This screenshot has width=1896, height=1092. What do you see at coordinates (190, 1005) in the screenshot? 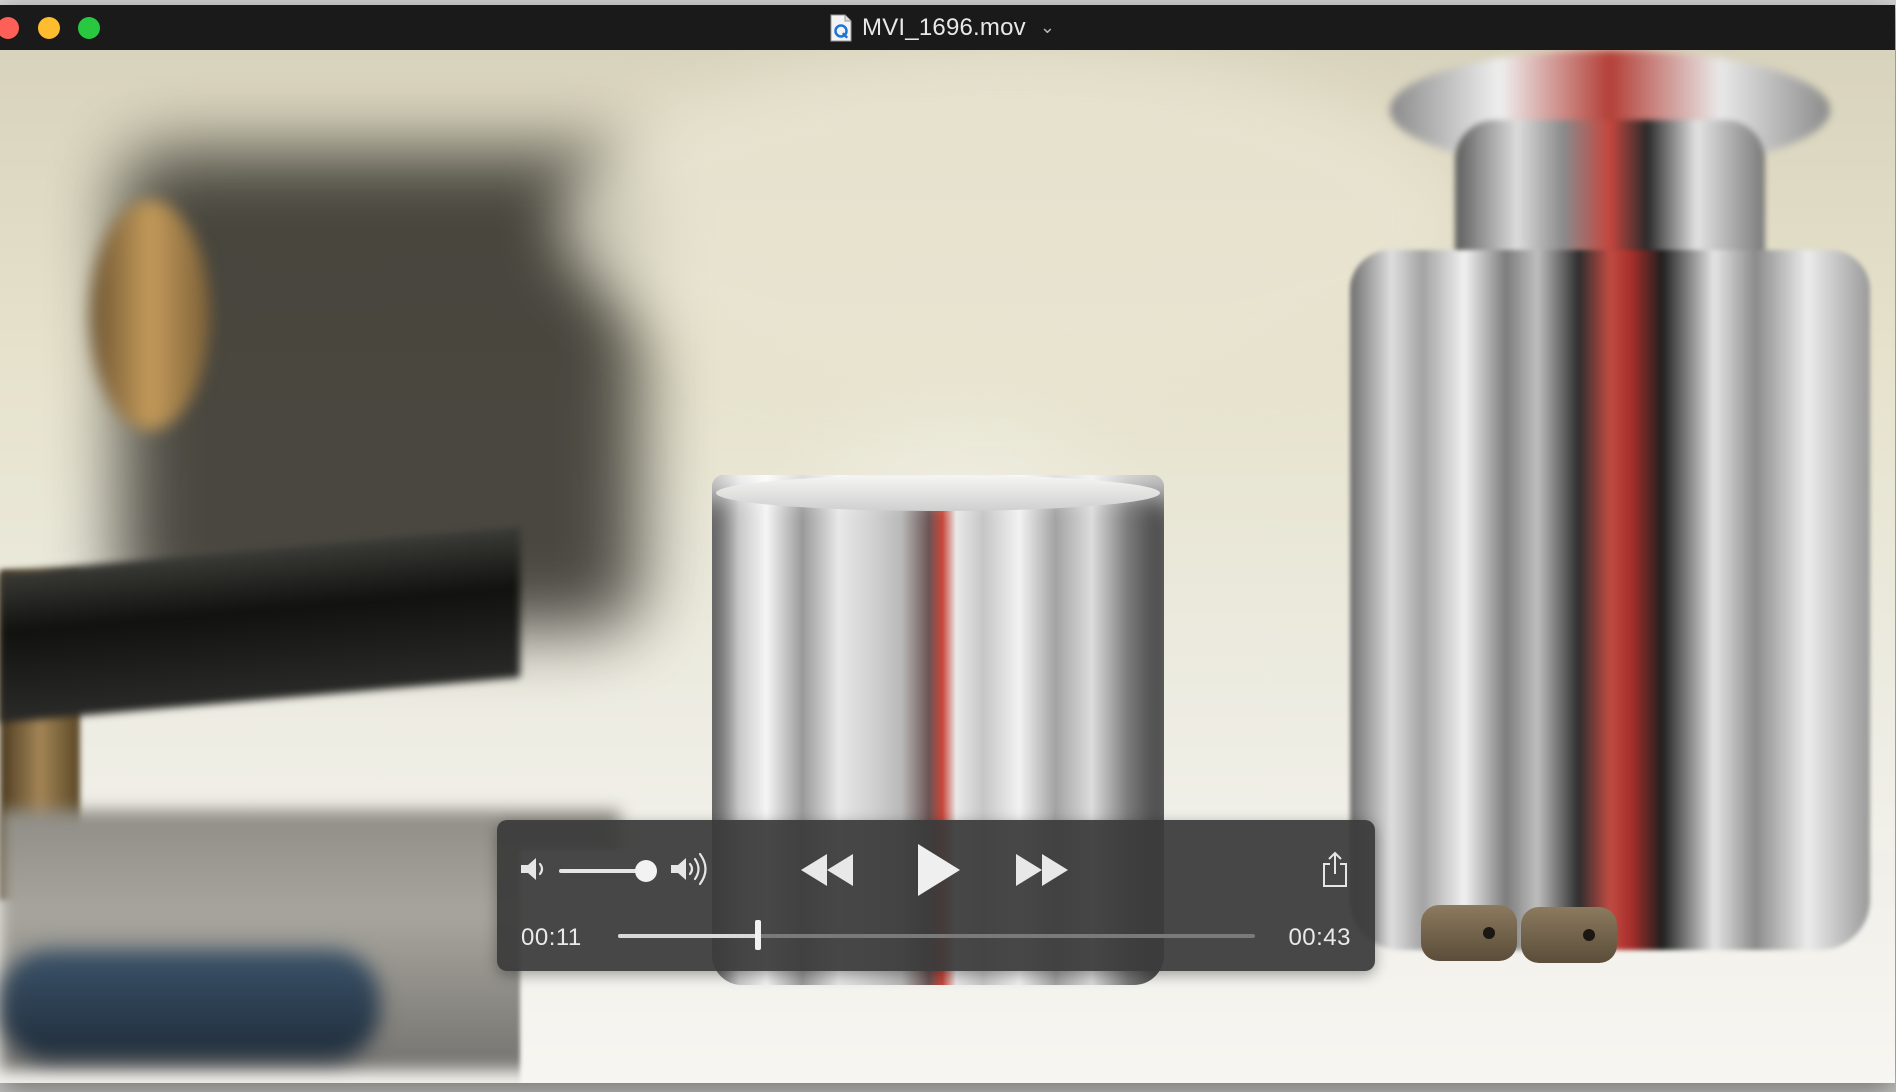
I see `video-scene-blue-object` at bounding box center [190, 1005].